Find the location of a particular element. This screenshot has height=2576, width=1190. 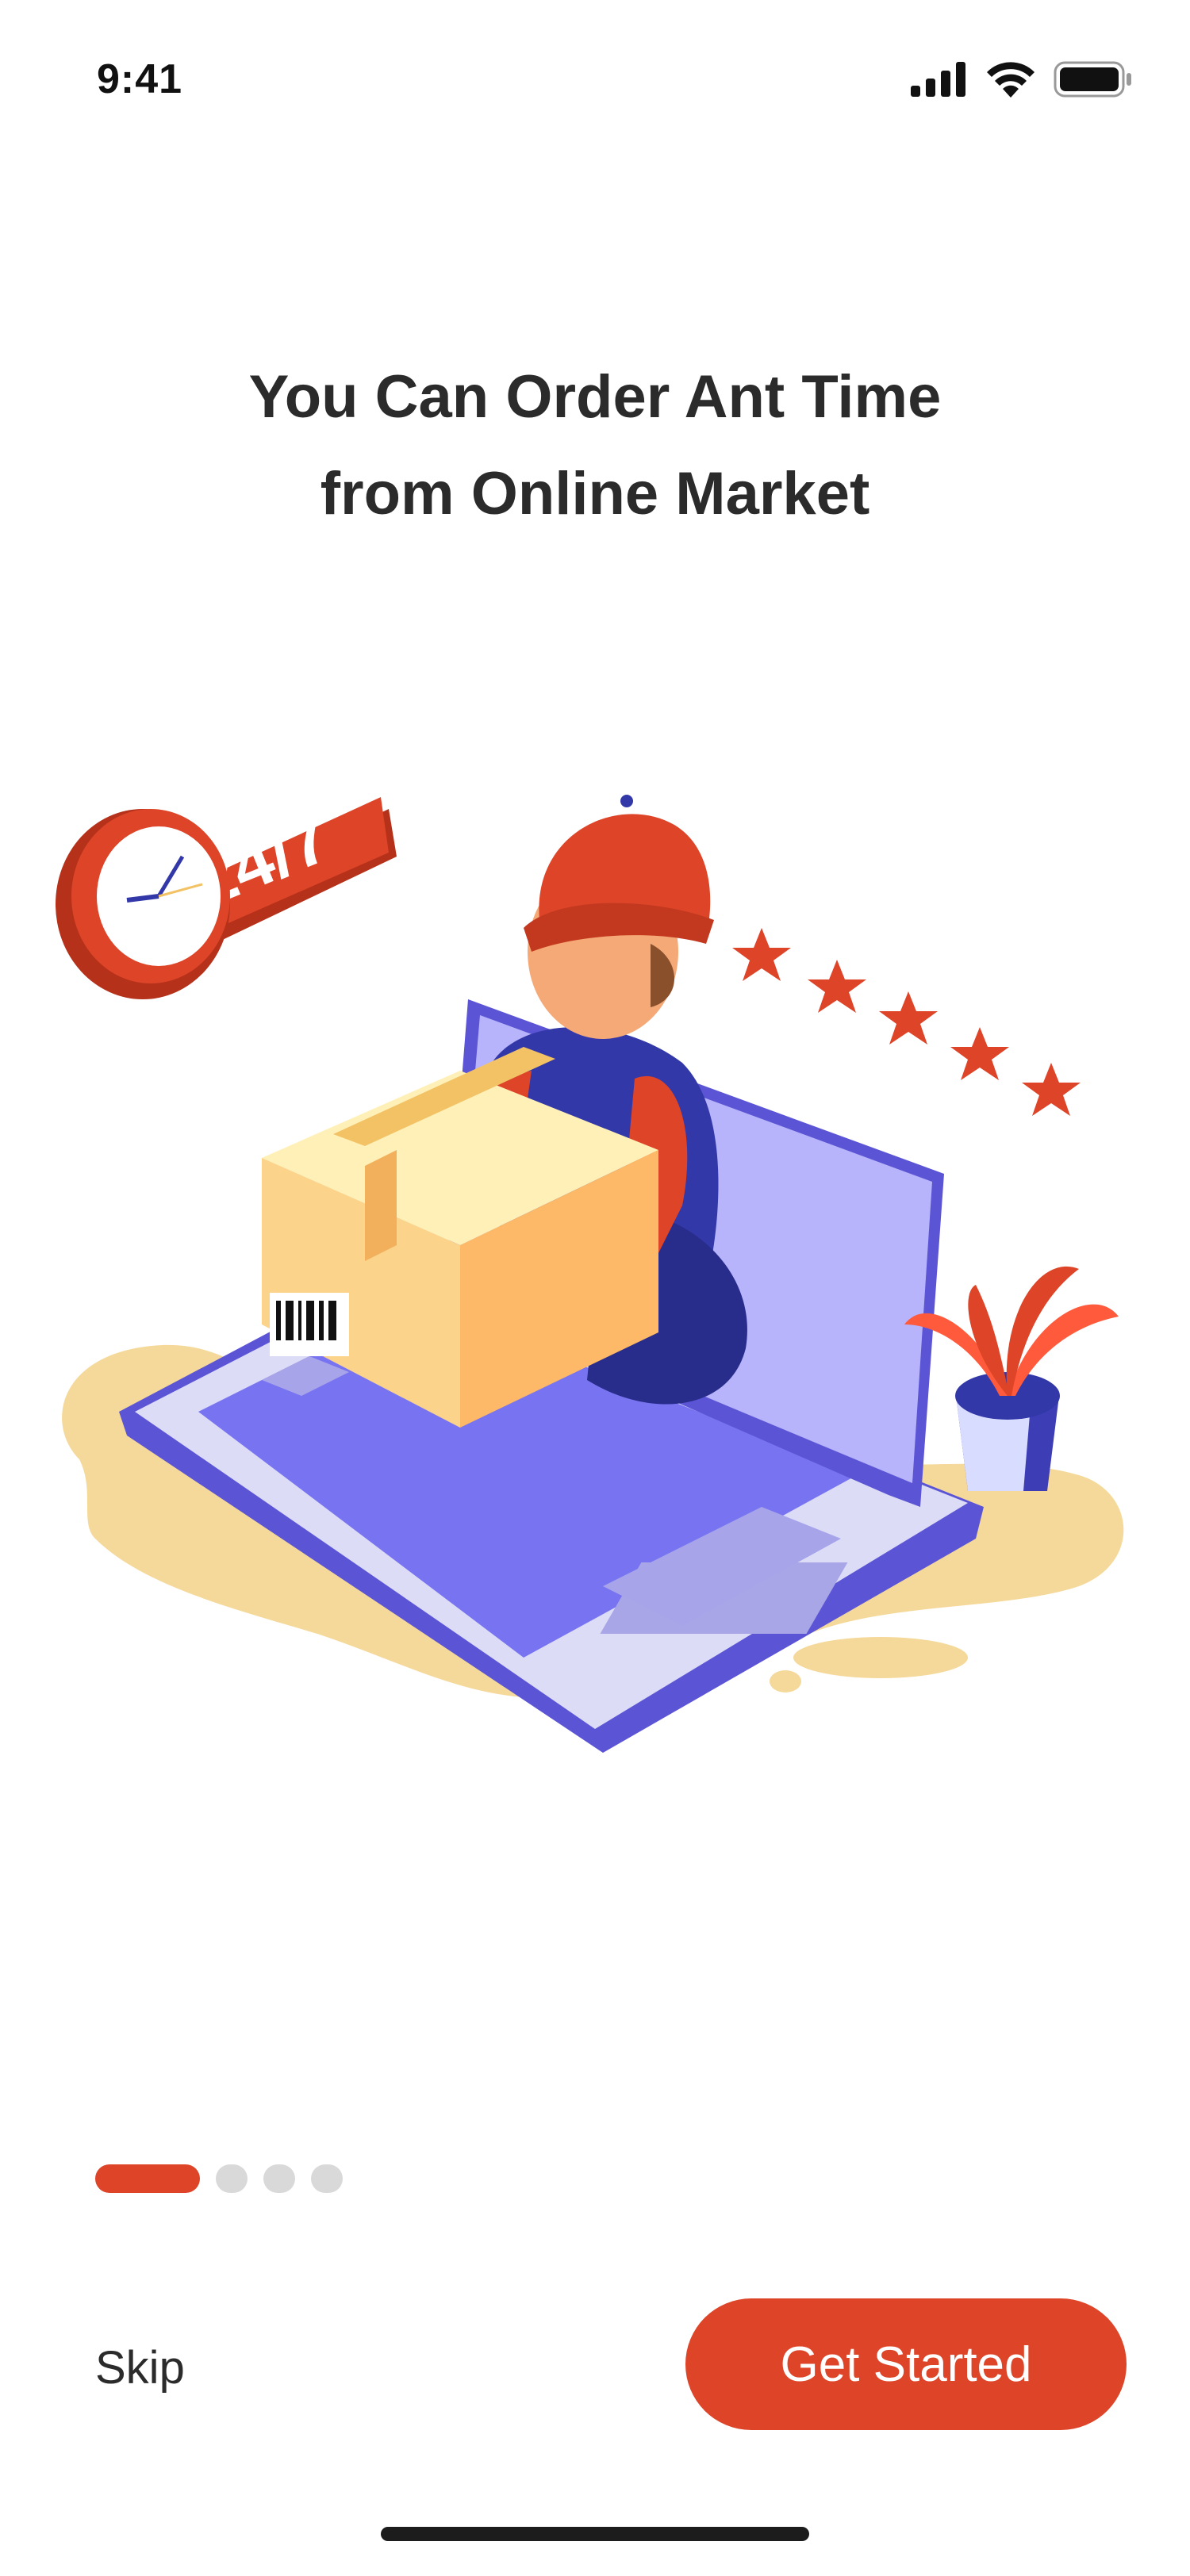

status-time: 9:41 is located at coordinates (140, 79).